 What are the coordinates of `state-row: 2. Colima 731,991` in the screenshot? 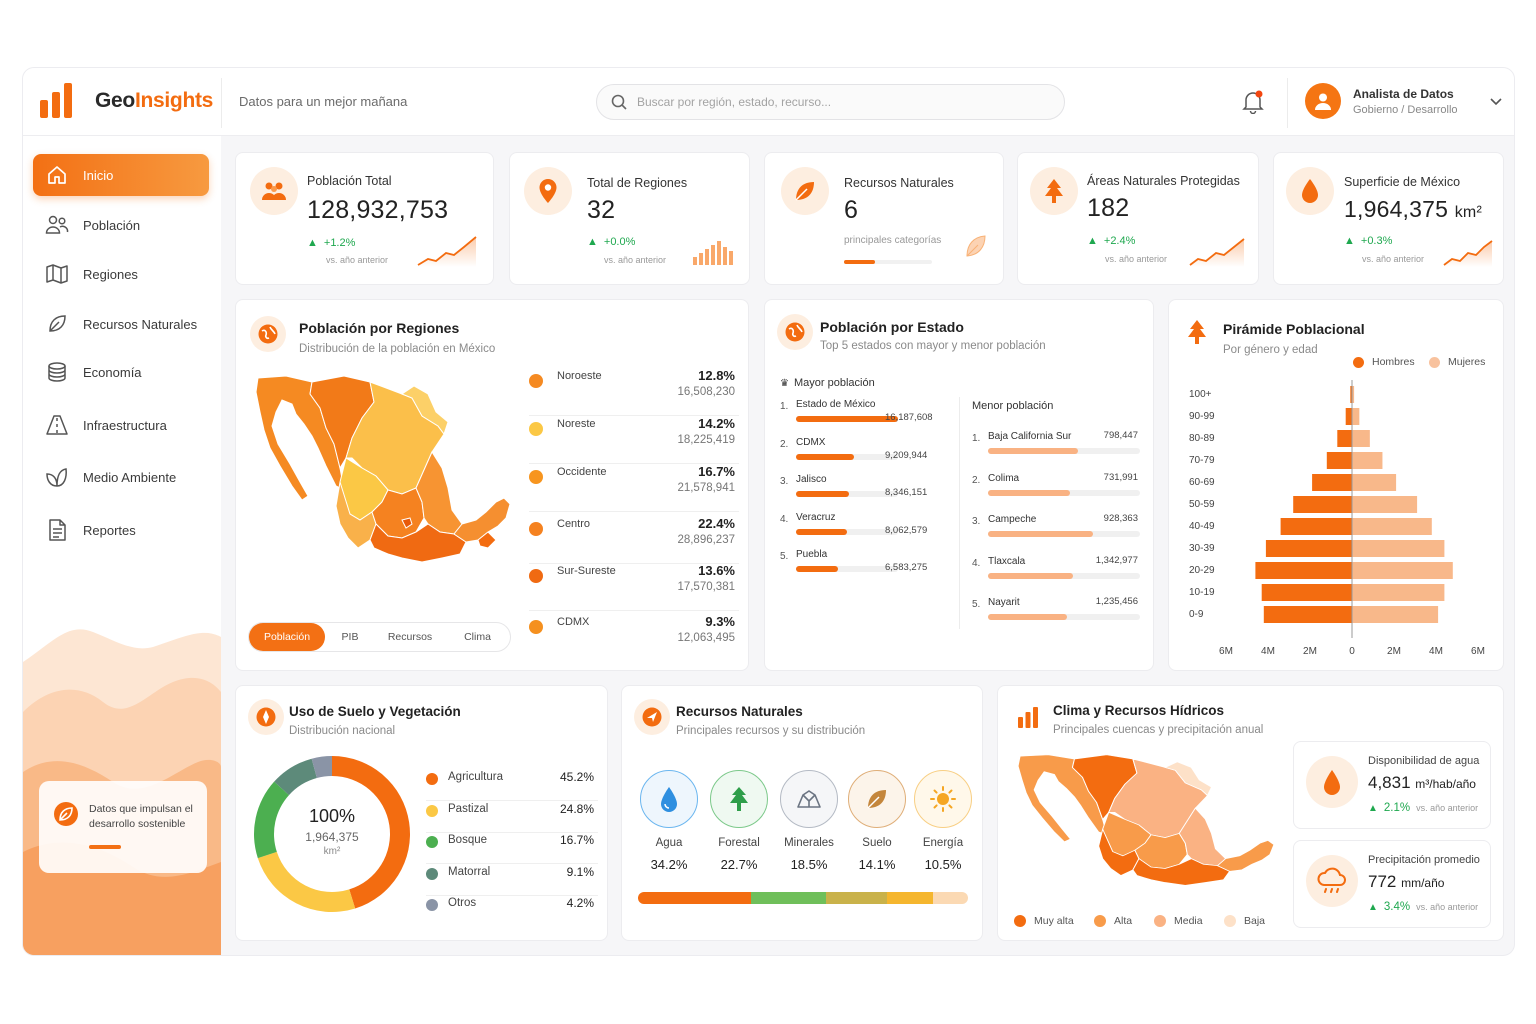 It's located at (1057, 489).